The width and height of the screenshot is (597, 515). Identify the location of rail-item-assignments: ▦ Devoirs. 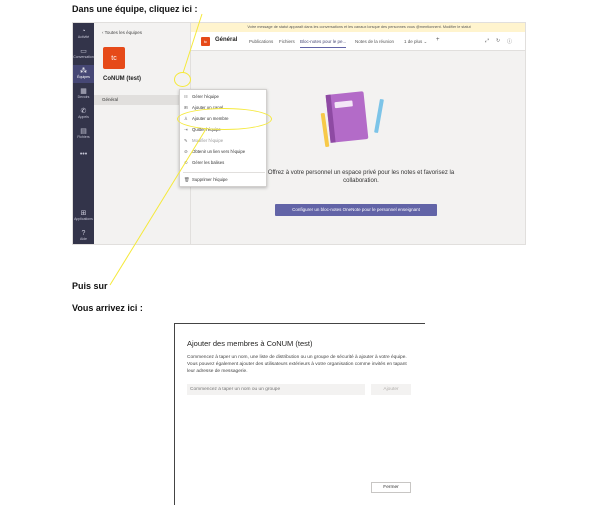
(83, 94).